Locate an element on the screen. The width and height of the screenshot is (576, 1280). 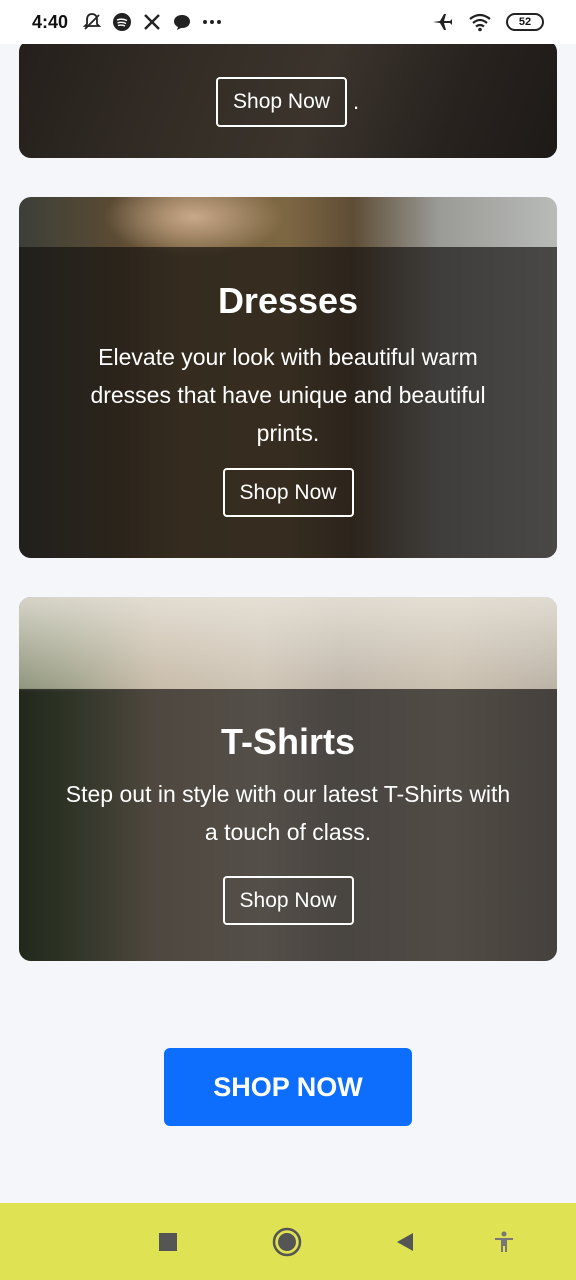
wifi-icon is located at coordinates (480, 22).